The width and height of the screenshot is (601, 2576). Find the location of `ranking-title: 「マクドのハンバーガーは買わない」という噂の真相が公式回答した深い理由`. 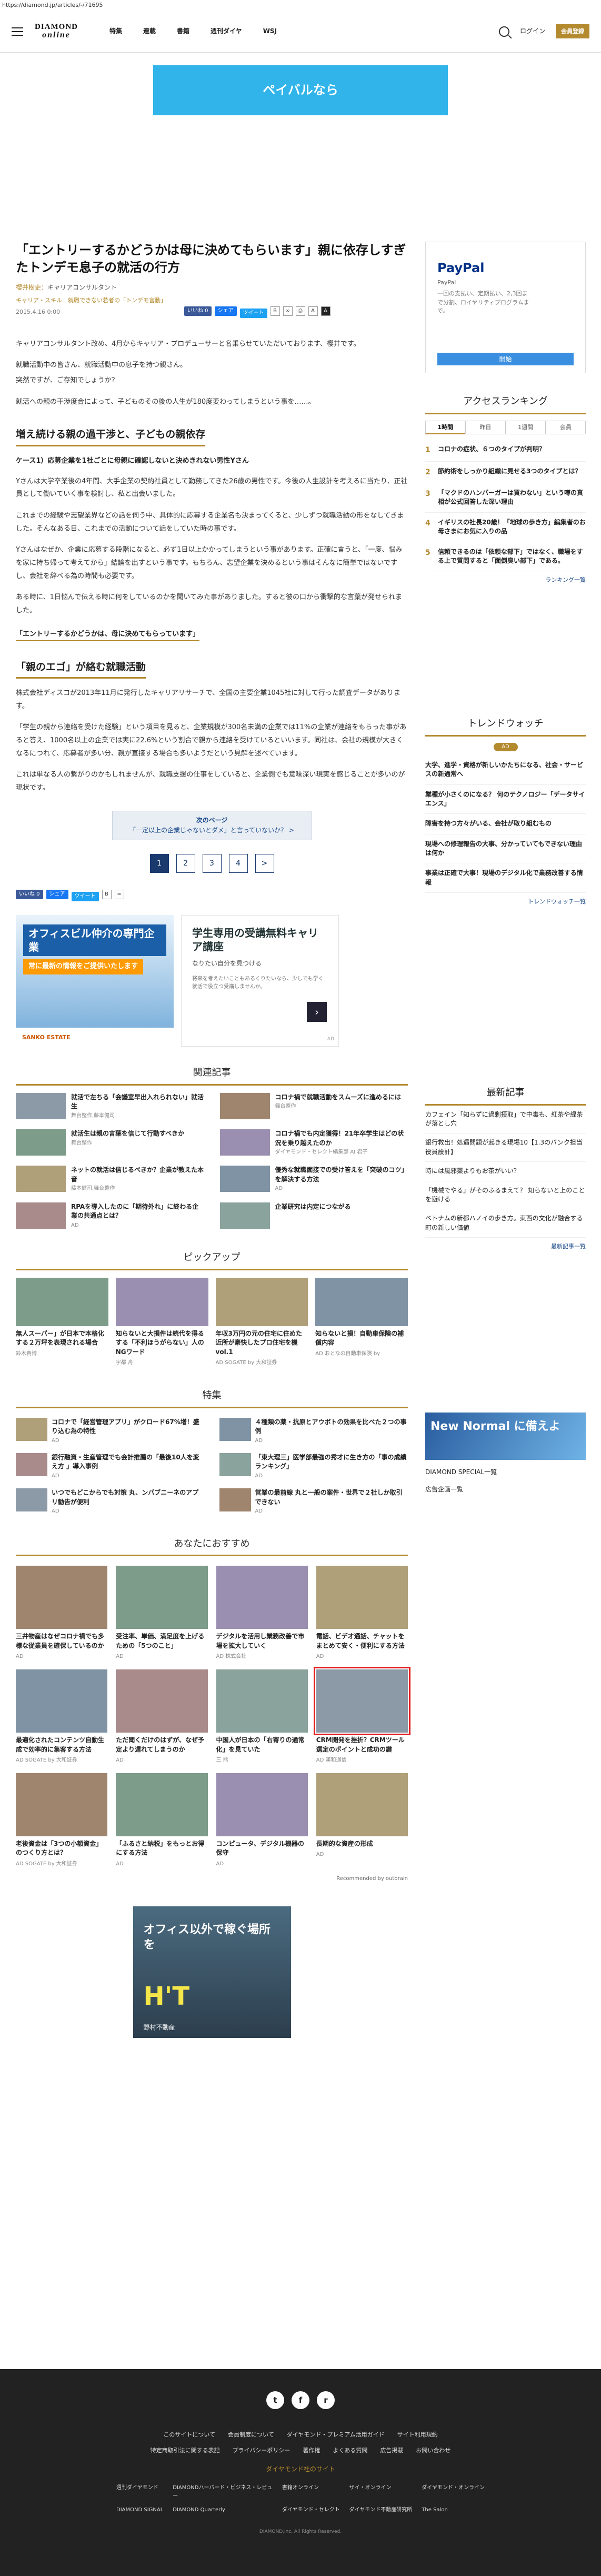

ranking-title: 「マクドのハンバーガーは買わない」という噂の真相が公式回答した深い理由 is located at coordinates (512, 498).